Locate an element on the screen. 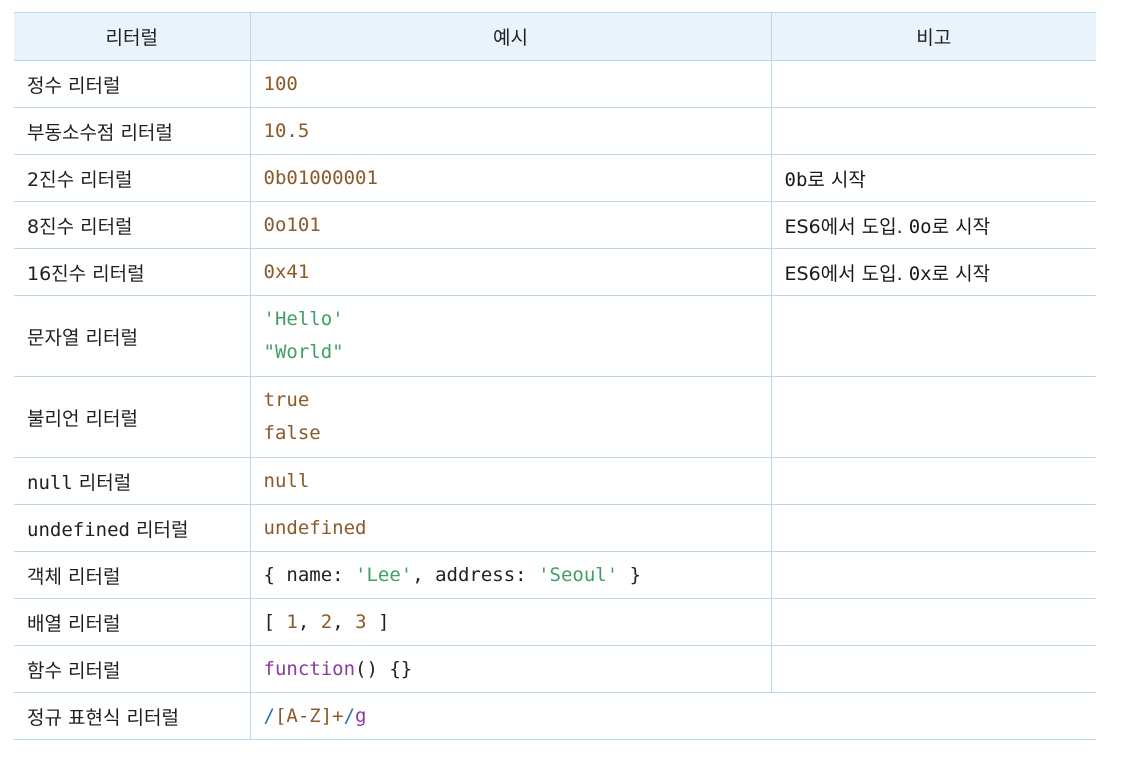 The height and width of the screenshot is (774, 1128). example-code-line: true is located at coordinates (286, 400).